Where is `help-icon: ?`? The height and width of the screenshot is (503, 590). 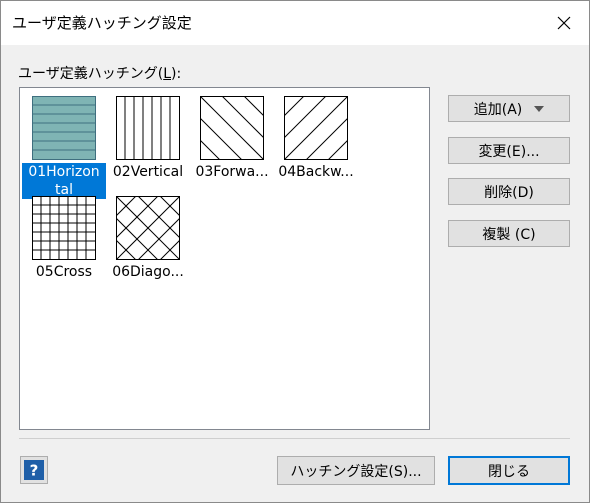 help-icon: ? is located at coordinates (34, 470).